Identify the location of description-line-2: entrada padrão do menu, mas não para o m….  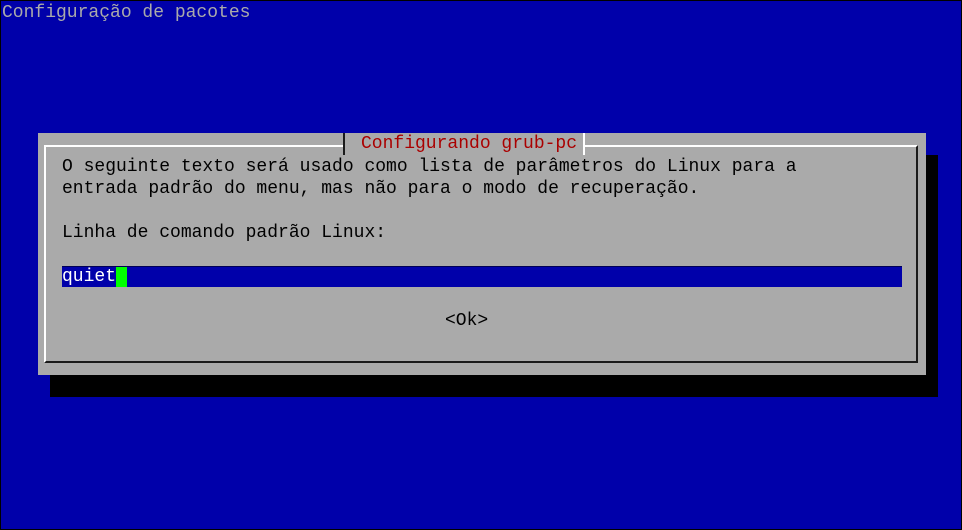
(381, 189).